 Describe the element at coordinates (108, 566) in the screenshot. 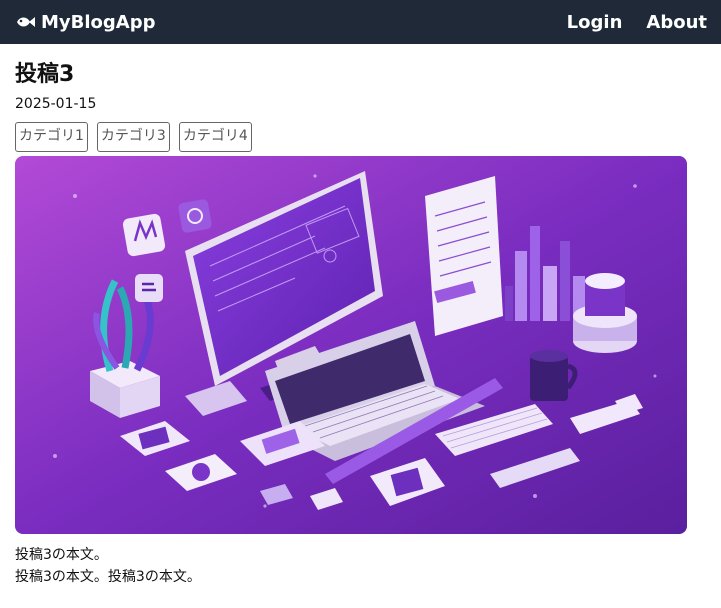

I see `post-body: 投稿3の本文。 投稿3の本文。投稿3の本文。` at that location.